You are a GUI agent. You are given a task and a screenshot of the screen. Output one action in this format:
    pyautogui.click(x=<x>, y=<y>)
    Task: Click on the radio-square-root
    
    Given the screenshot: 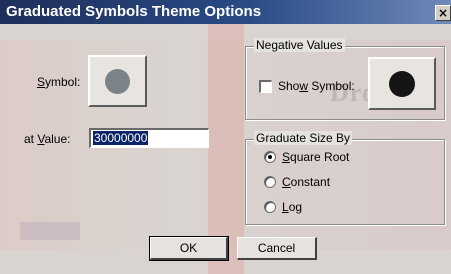 What is the action you would take?
    pyautogui.click(x=270, y=157)
    